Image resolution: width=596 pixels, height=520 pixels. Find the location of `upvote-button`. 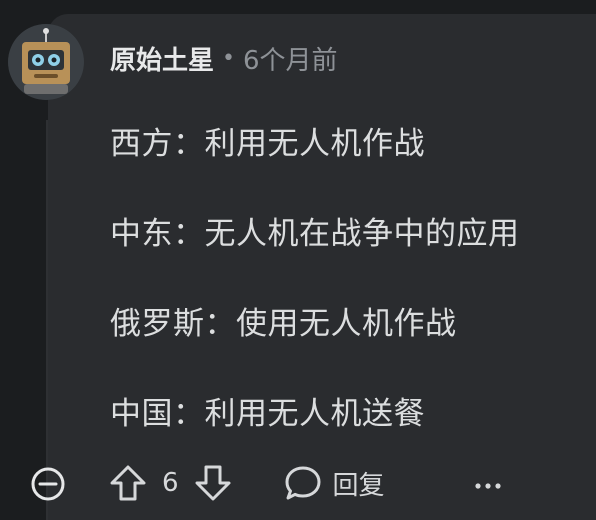

upvote-button is located at coordinates (128, 483).